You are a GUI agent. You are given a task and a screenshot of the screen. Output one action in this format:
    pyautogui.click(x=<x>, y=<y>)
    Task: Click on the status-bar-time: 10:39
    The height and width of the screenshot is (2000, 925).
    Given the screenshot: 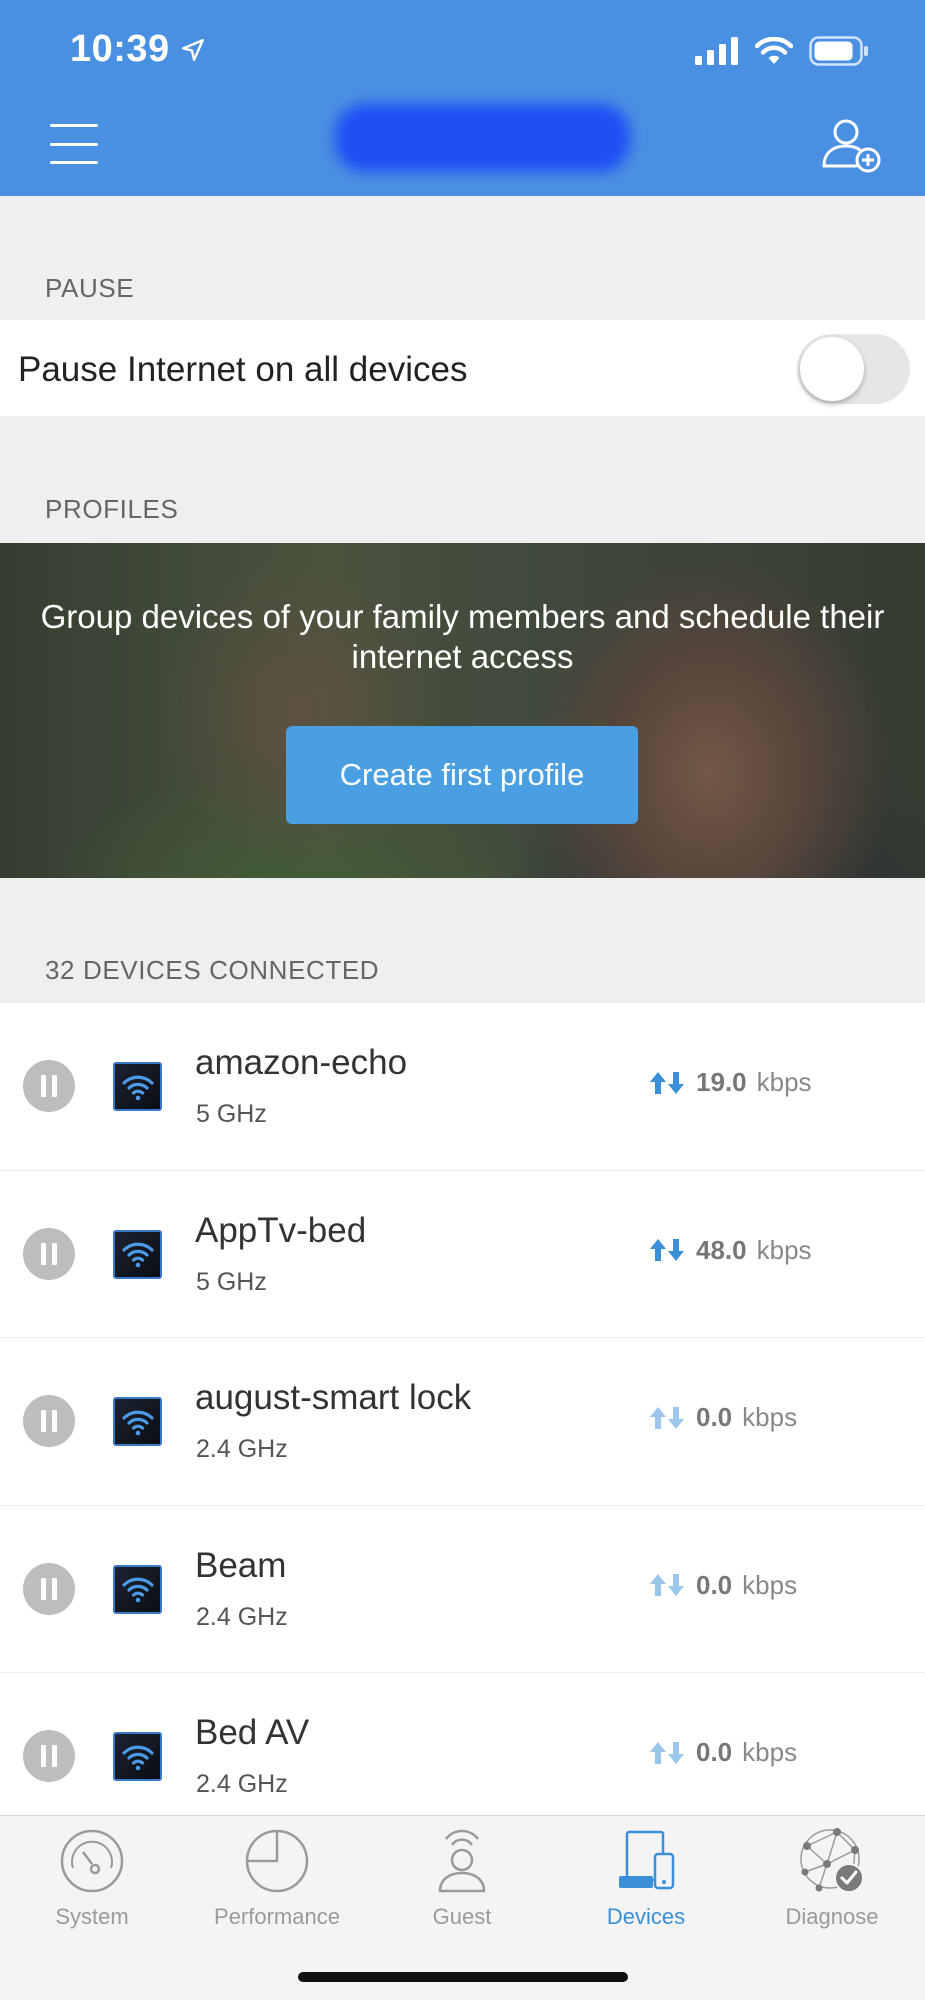 What is the action you would take?
    pyautogui.click(x=138, y=49)
    